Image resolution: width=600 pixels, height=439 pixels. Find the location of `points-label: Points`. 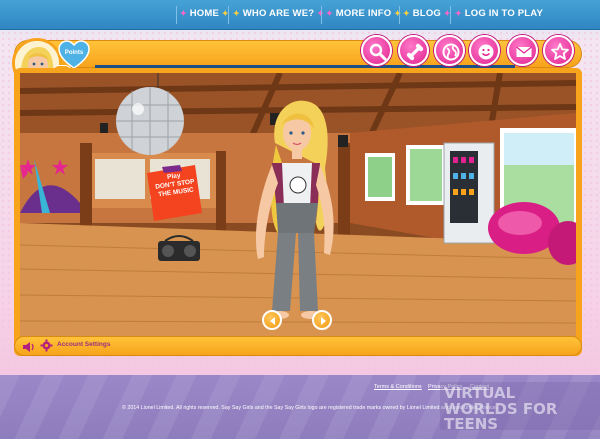

points-label: Points is located at coordinates (74, 53).